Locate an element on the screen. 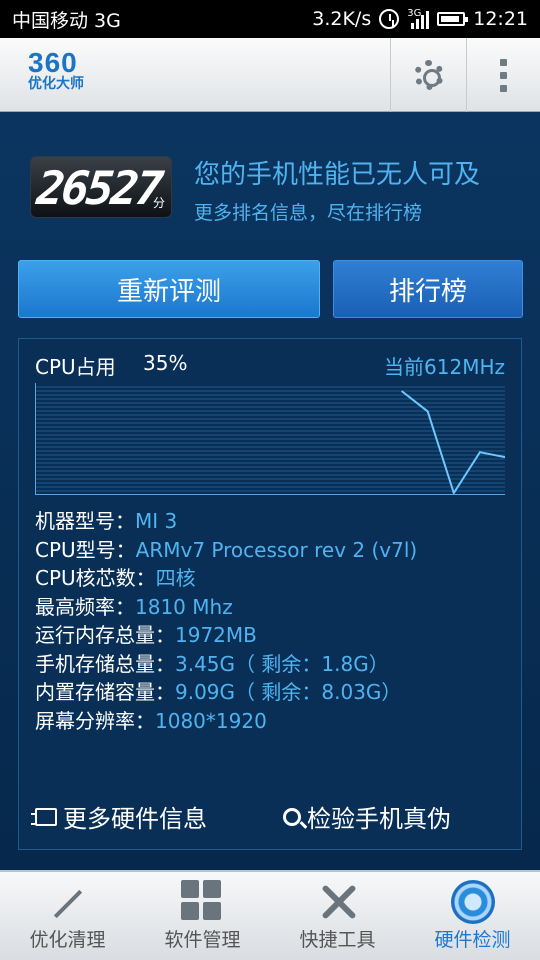 The width and height of the screenshot is (540, 960). verify-phone-link: 检验手机真伪 is located at coordinates (367, 816).